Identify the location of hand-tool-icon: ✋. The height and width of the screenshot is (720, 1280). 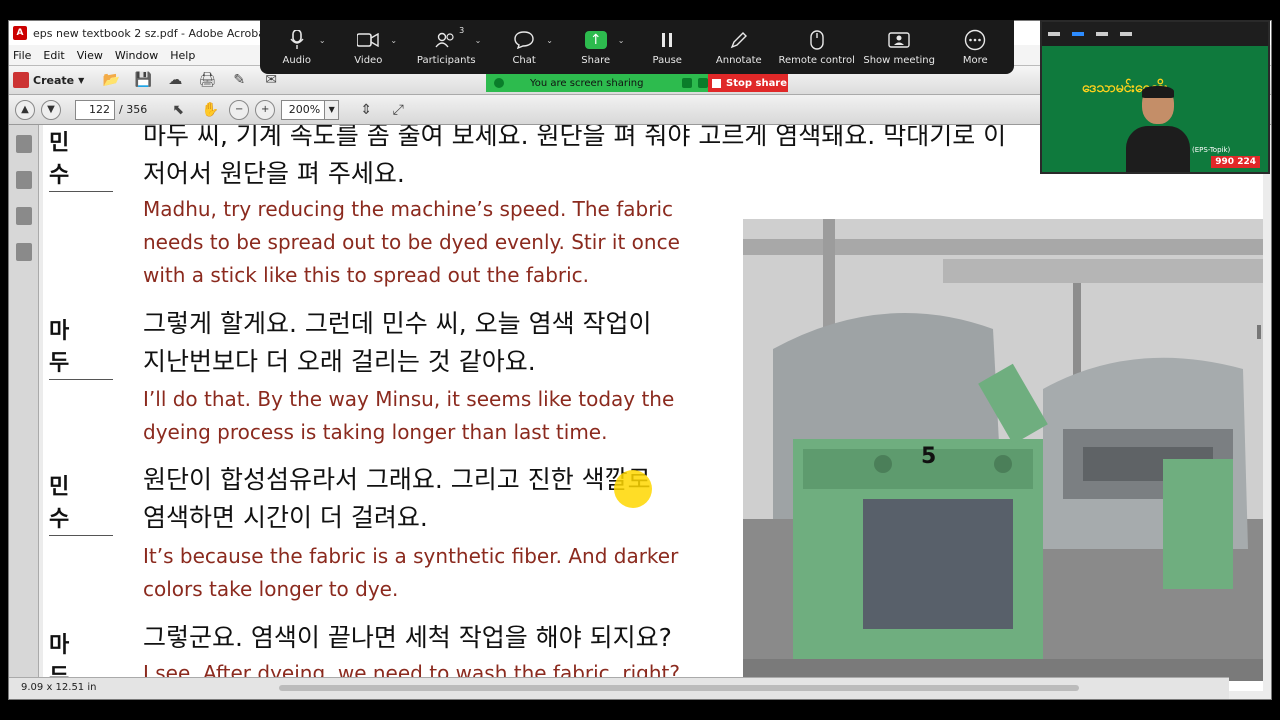
(210, 110).